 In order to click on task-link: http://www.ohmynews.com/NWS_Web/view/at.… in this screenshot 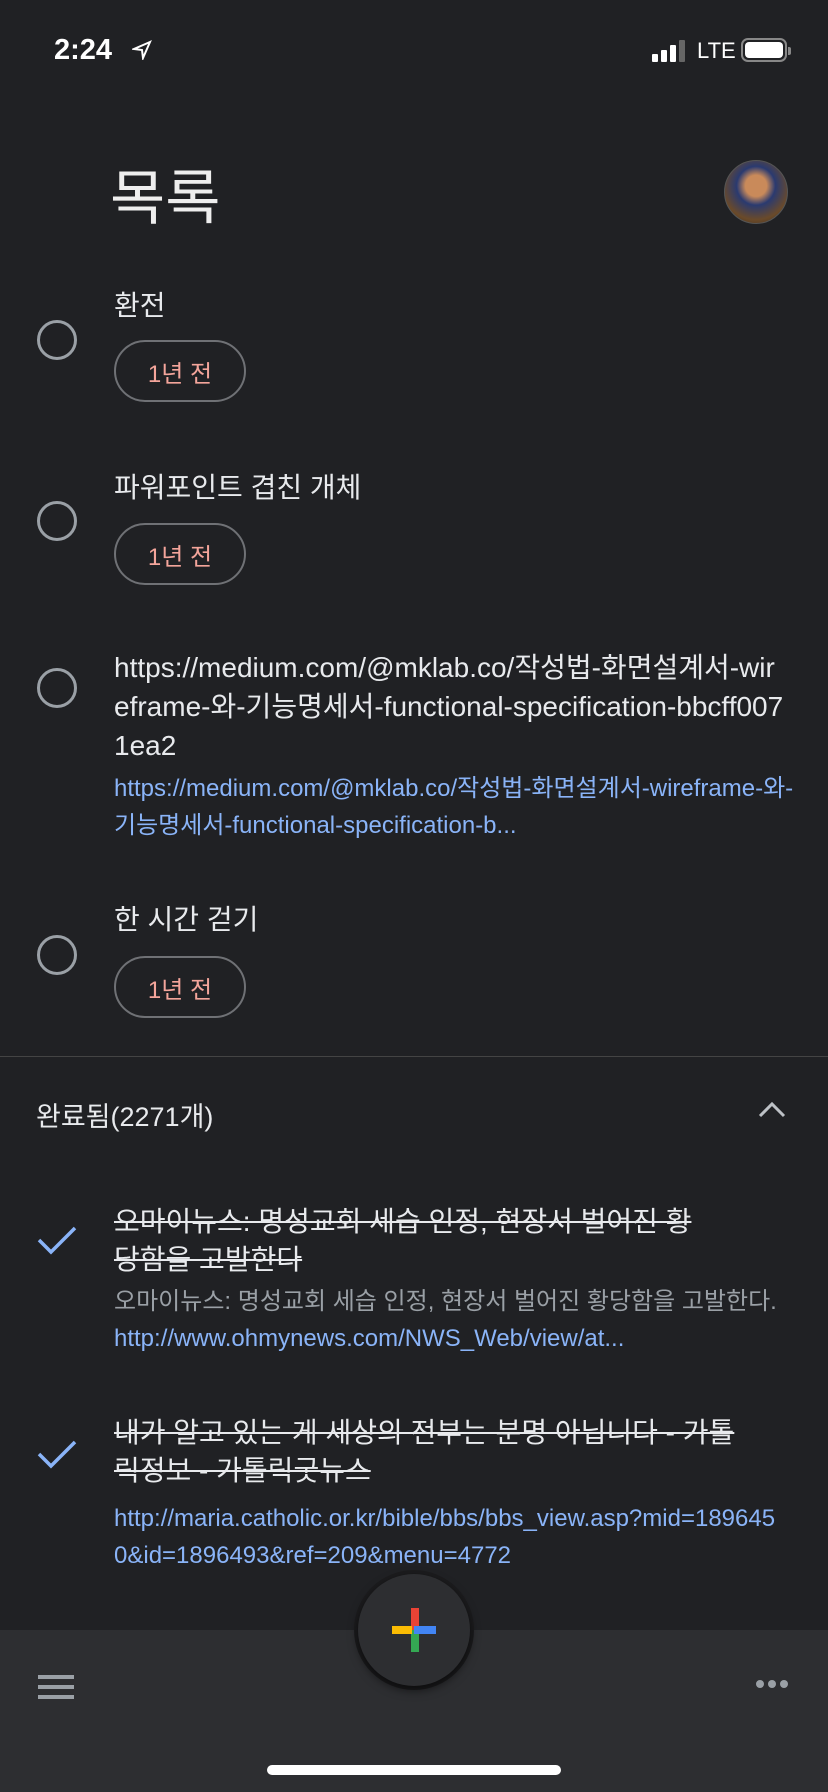, I will do `click(369, 1338)`.